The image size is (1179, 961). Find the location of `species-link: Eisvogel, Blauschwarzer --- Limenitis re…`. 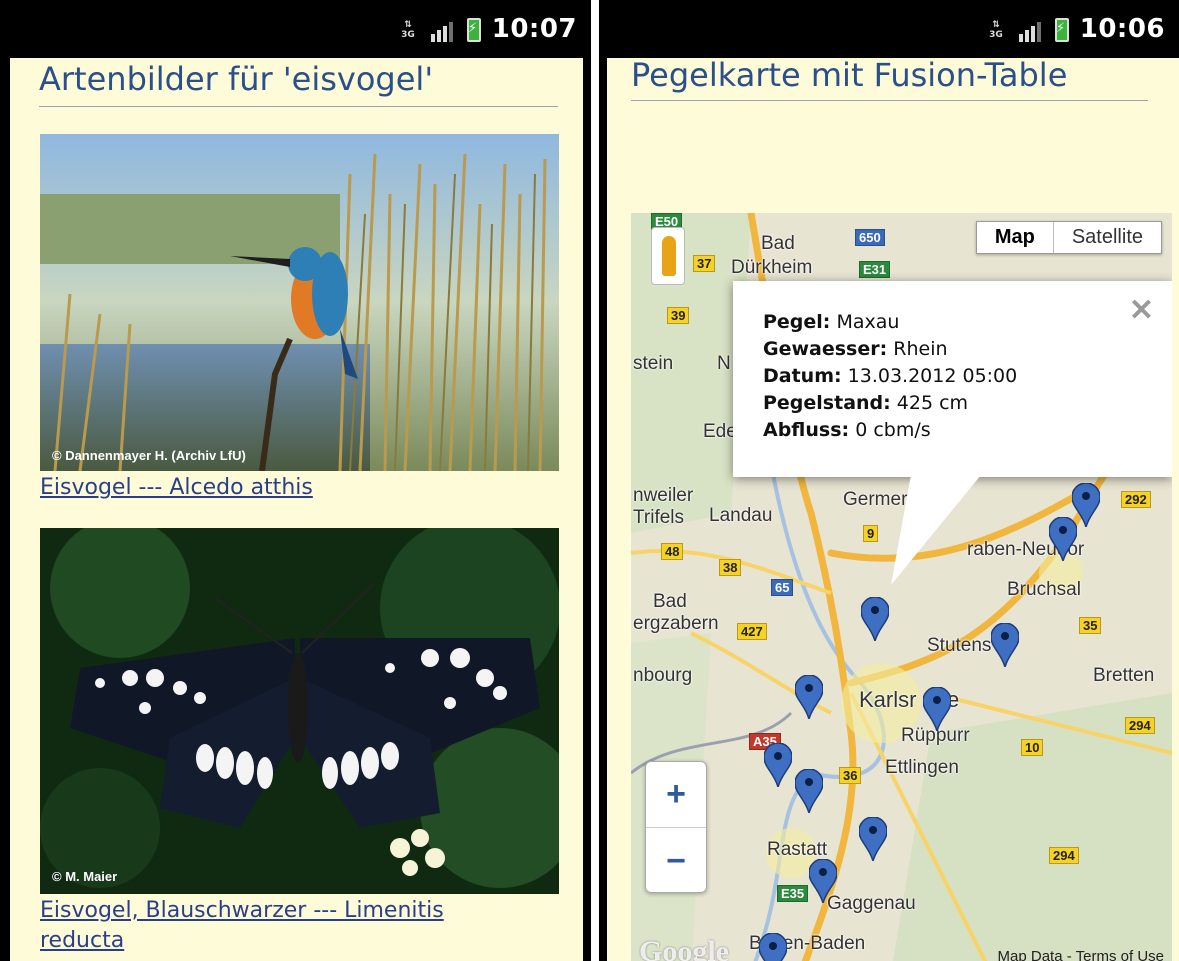

species-link: Eisvogel, Blauschwarzer --- Limenitis re… is located at coordinates (275, 926).